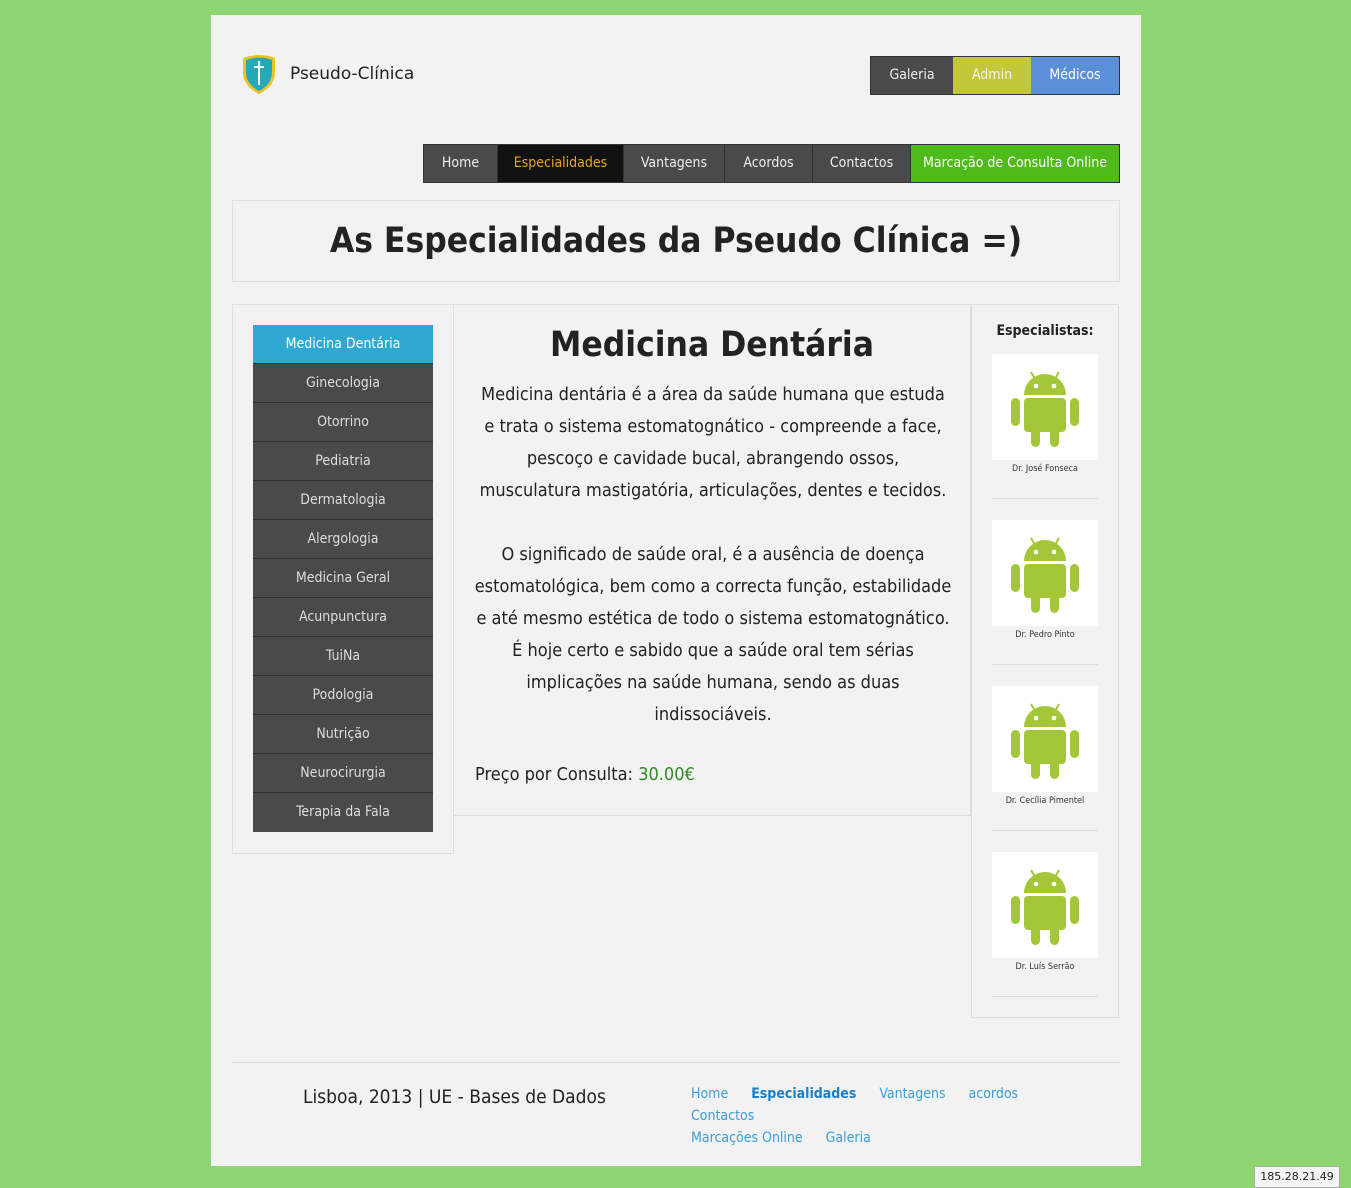 This screenshot has width=1351, height=1188. What do you see at coordinates (343, 422) in the screenshot?
I see `specialty-item-otorrino: Otorrino` at bounding box center [343, 422].